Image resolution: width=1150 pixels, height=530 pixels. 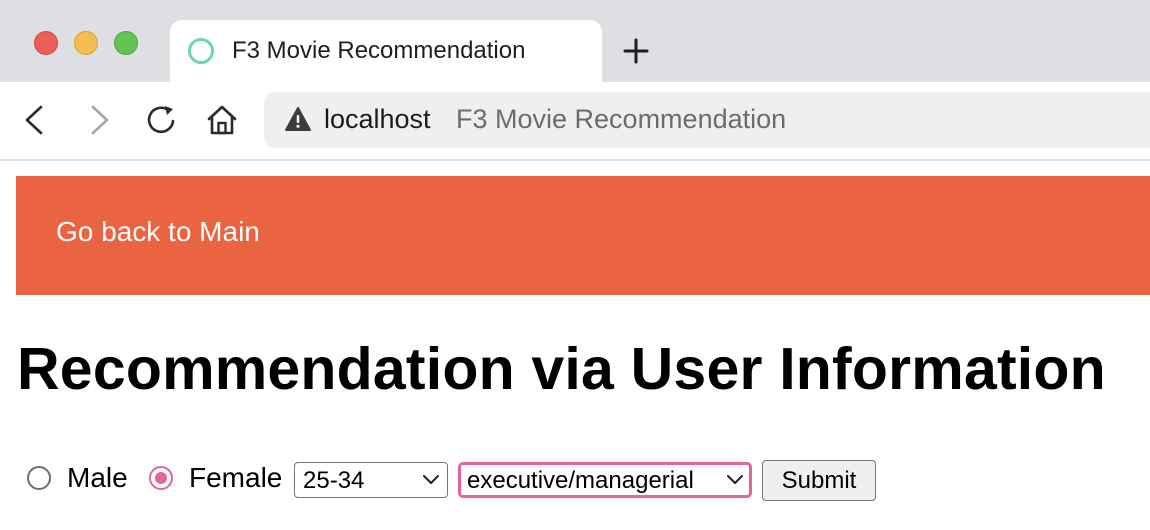 I want to click on tab-active: F3 Movie Recommendation, so click(x=386, y=51).